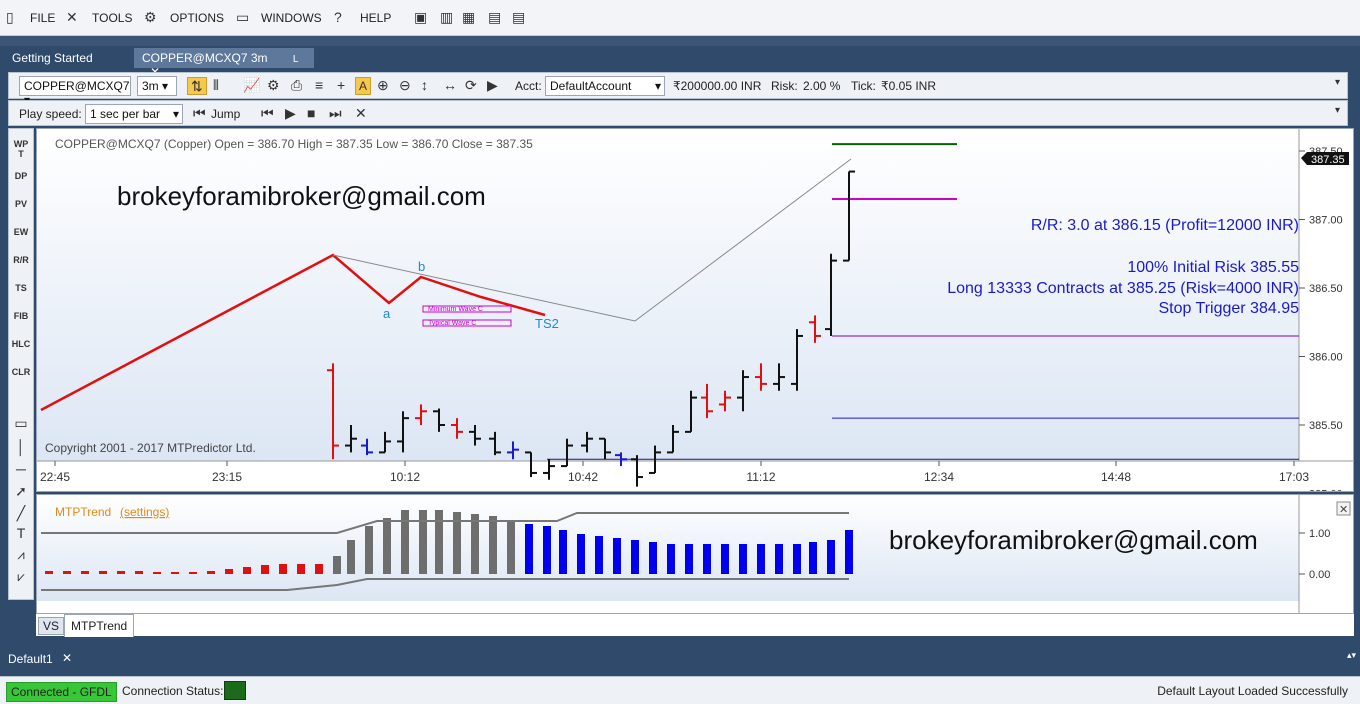 Image resolution: width=1360 pixels, height=704 pixels. Describe the element at coordinates (51, 626) in the screenshot. I see `tab-vs: VS` at that location.